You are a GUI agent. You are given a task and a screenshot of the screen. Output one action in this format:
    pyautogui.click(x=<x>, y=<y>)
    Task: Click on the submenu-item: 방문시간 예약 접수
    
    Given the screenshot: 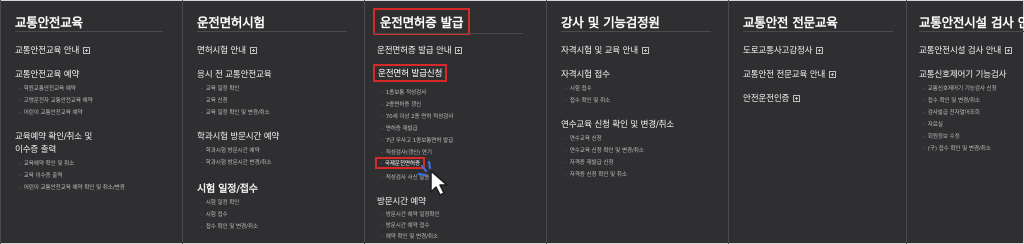 What is the action you would take?
    pyautogui.click(x=405, y=225)
    